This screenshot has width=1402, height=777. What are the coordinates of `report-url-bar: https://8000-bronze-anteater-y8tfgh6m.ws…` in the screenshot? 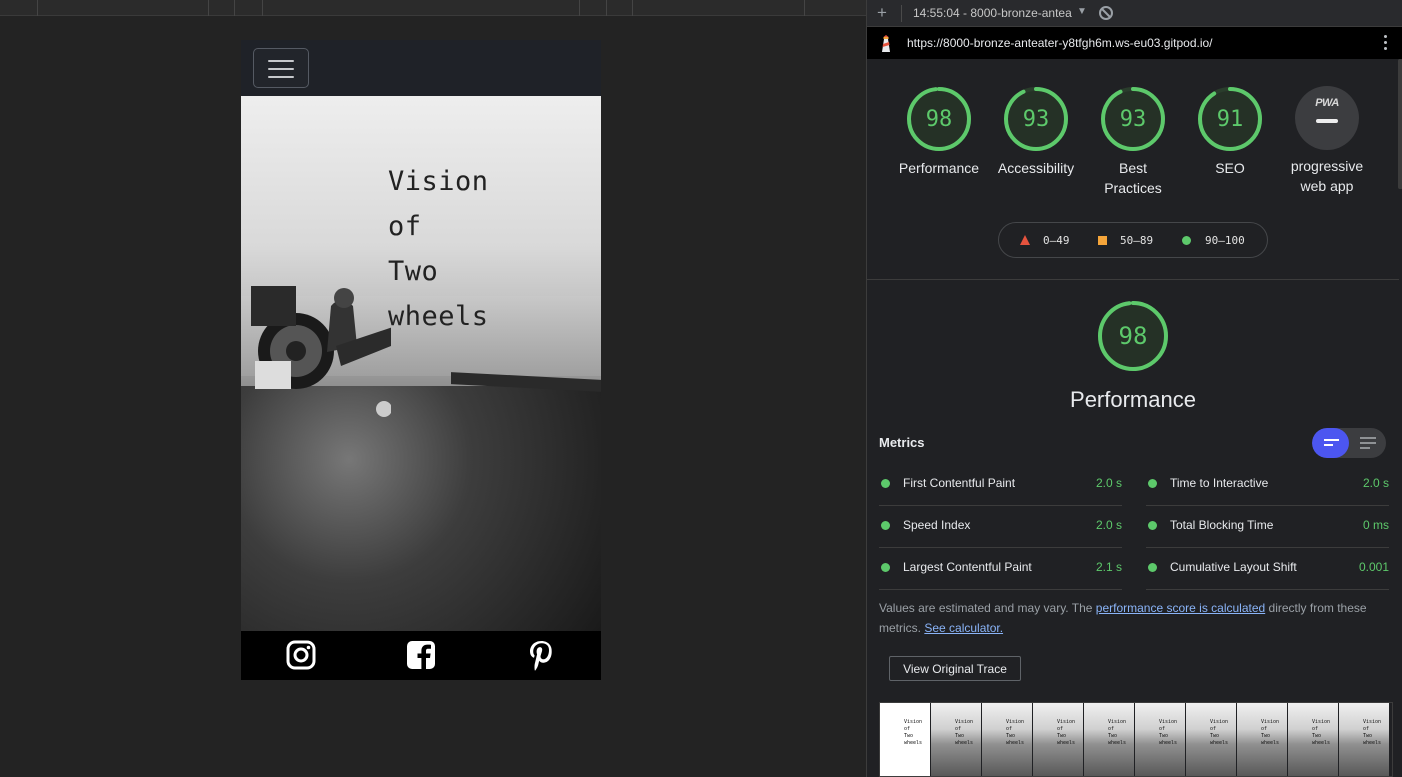 It's located at (1134, 43).